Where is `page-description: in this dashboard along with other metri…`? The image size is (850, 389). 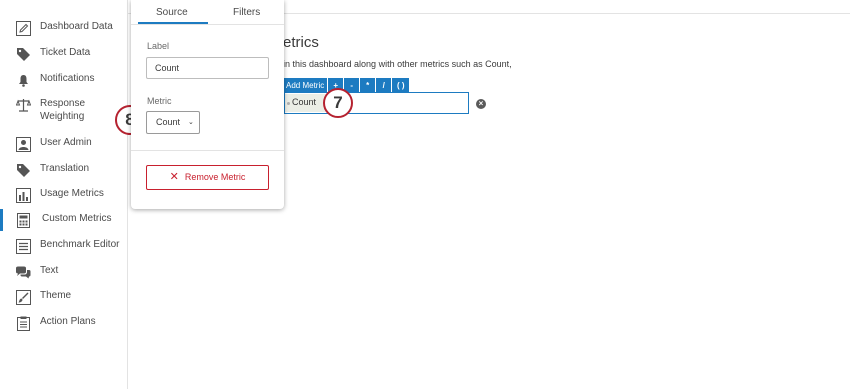 page-description: in this dashboard along with other metri… is located at coordinates (397, 64).